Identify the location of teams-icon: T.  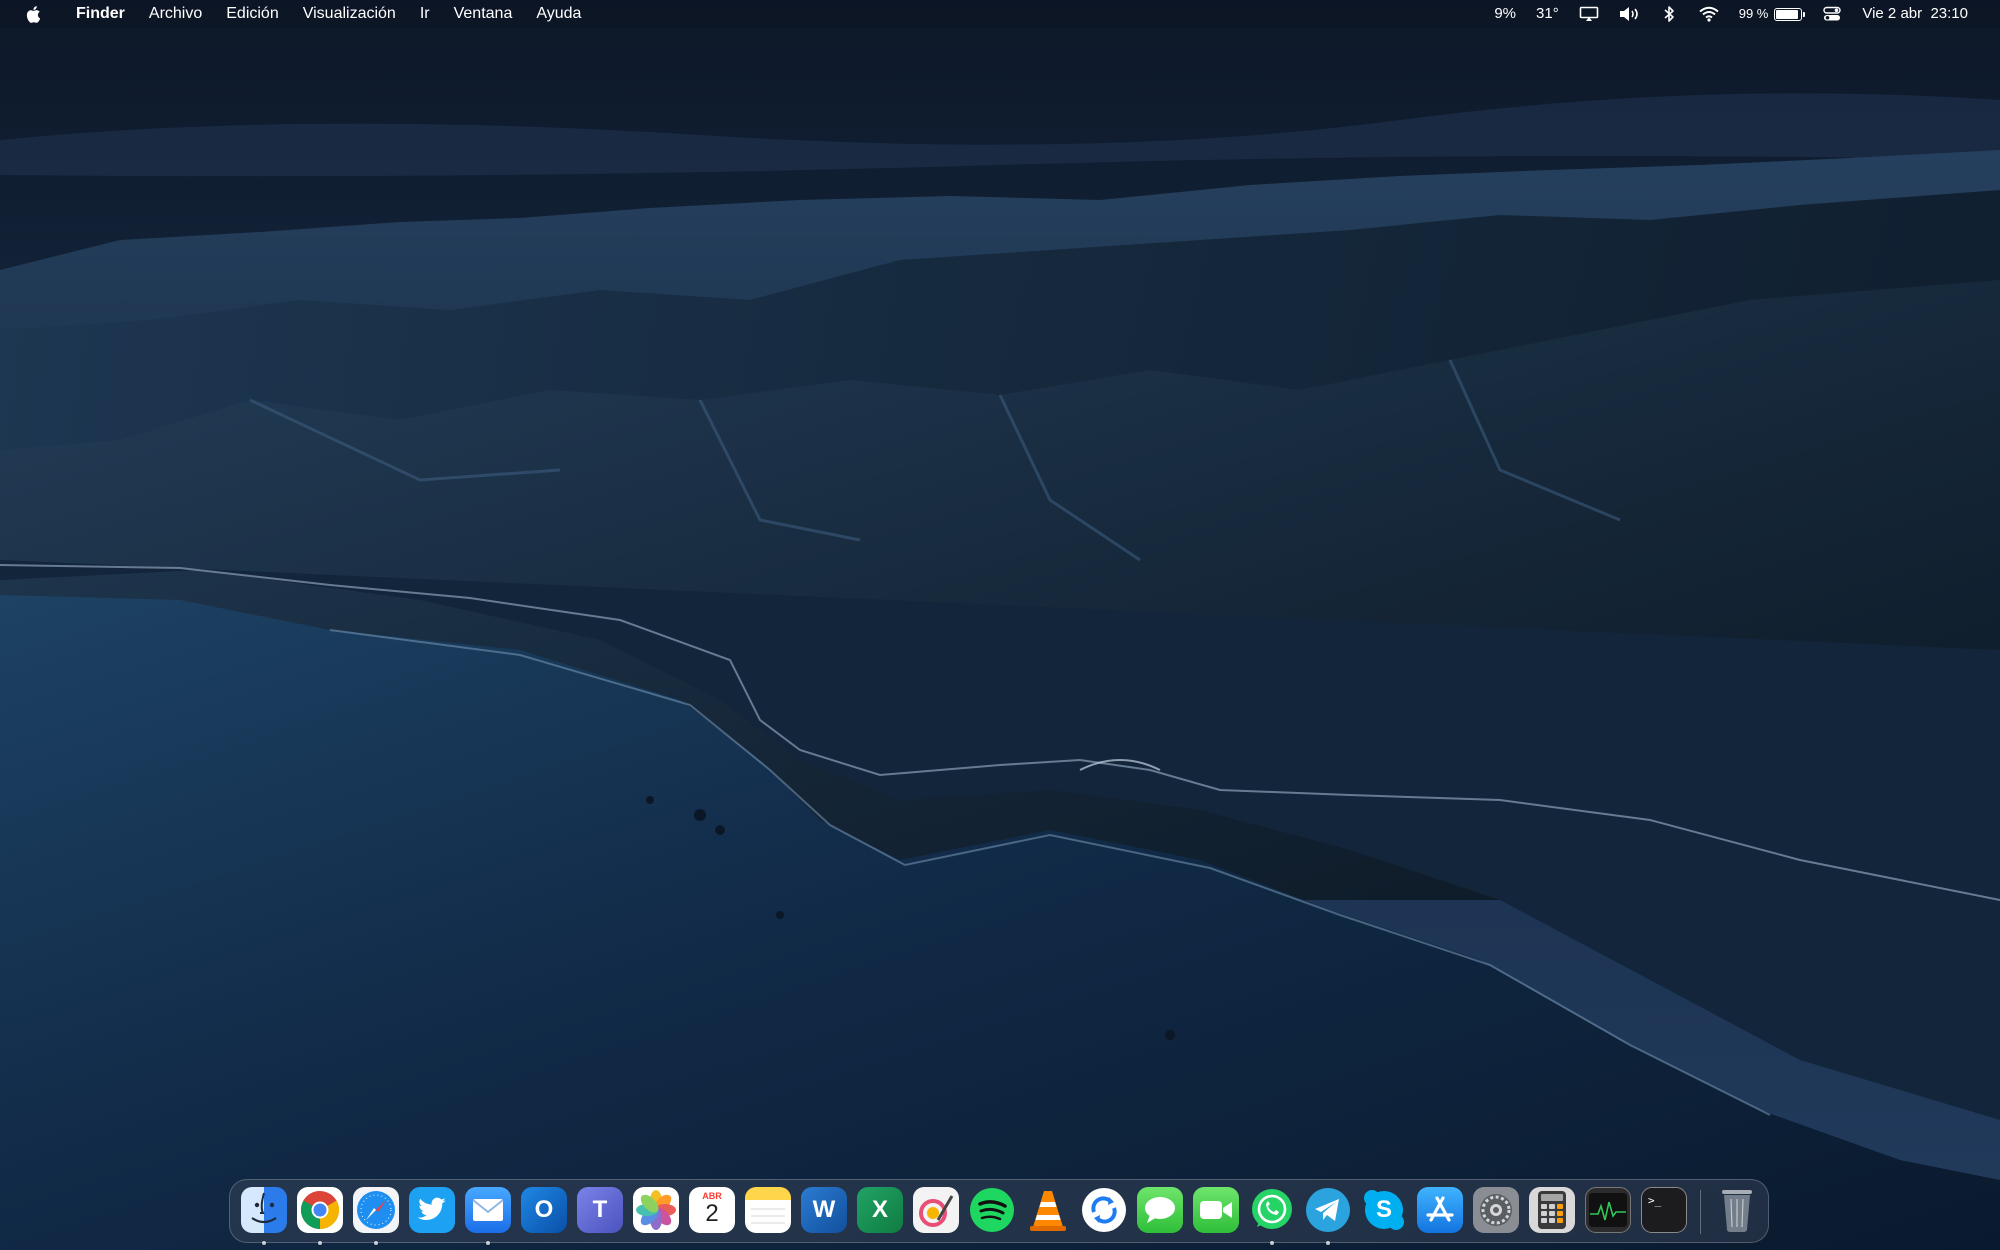
(600, 1210).